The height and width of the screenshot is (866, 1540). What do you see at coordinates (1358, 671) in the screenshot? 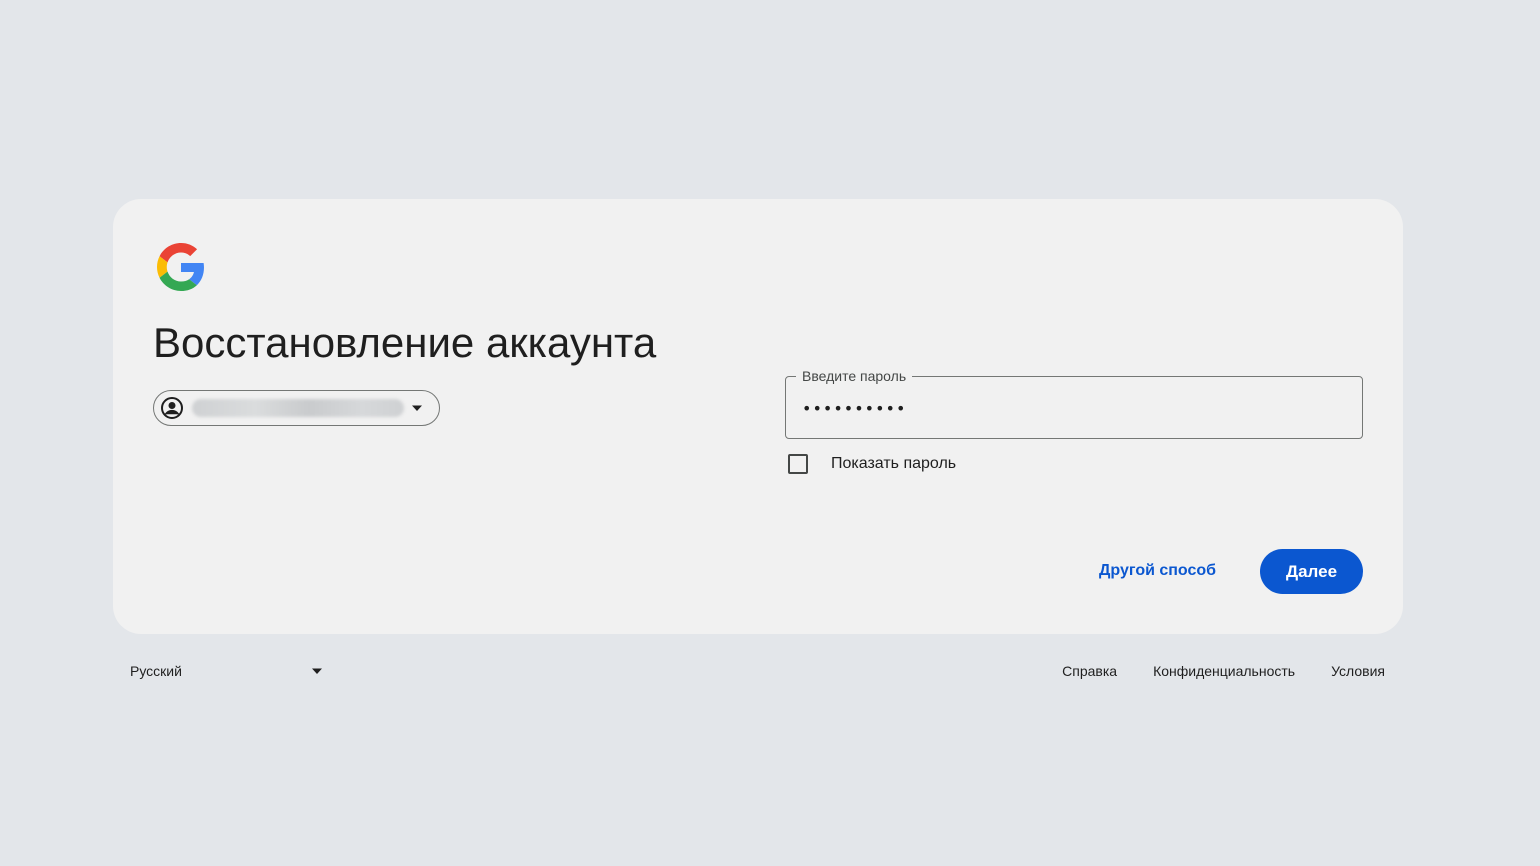
I see `terms-link: Условия` at bounding box center [1358, 671].